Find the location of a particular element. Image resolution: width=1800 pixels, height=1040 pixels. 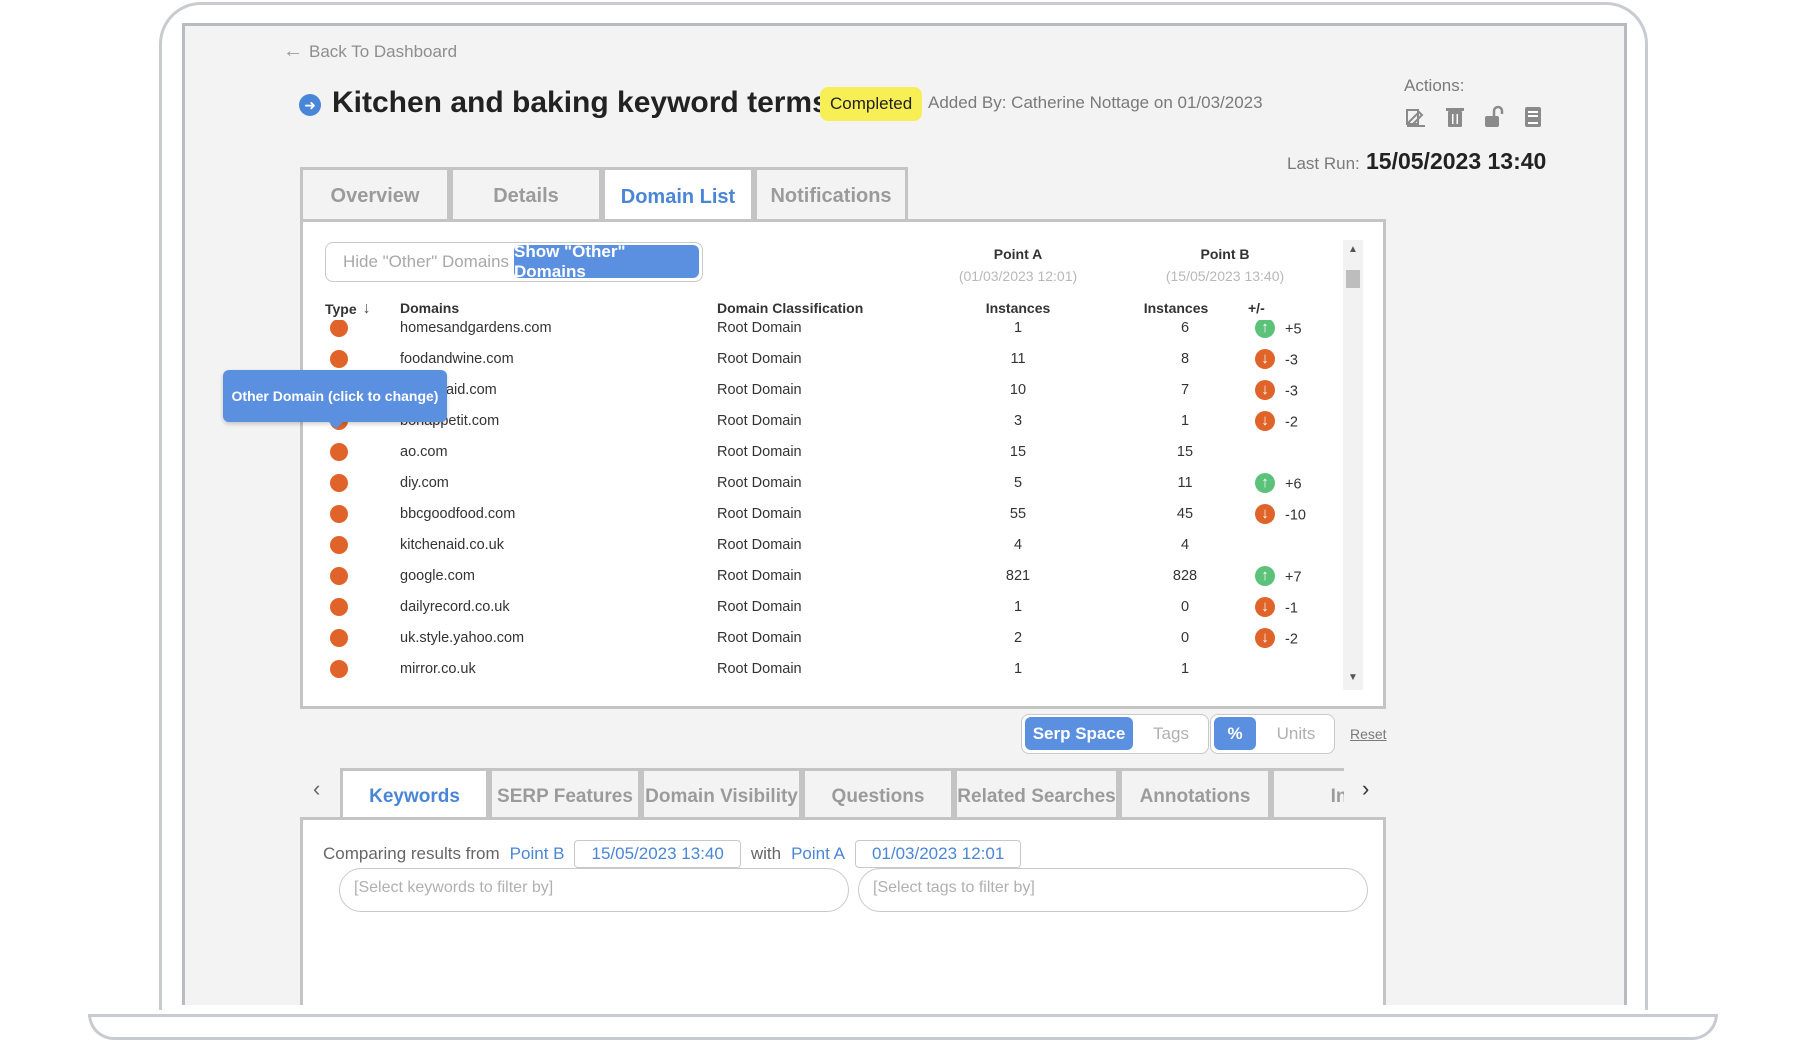

tab-domain-list: Domain List is located at coordinates (678, 196).